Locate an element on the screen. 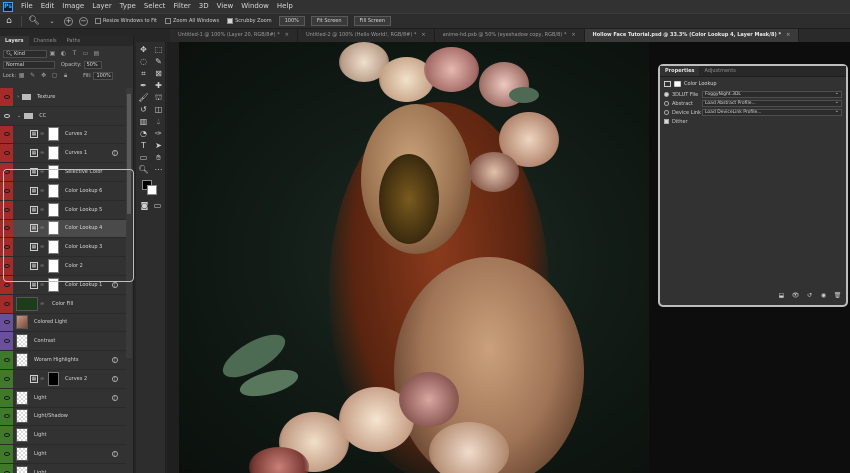  device-link-radio is located at coordinates (666, 112).